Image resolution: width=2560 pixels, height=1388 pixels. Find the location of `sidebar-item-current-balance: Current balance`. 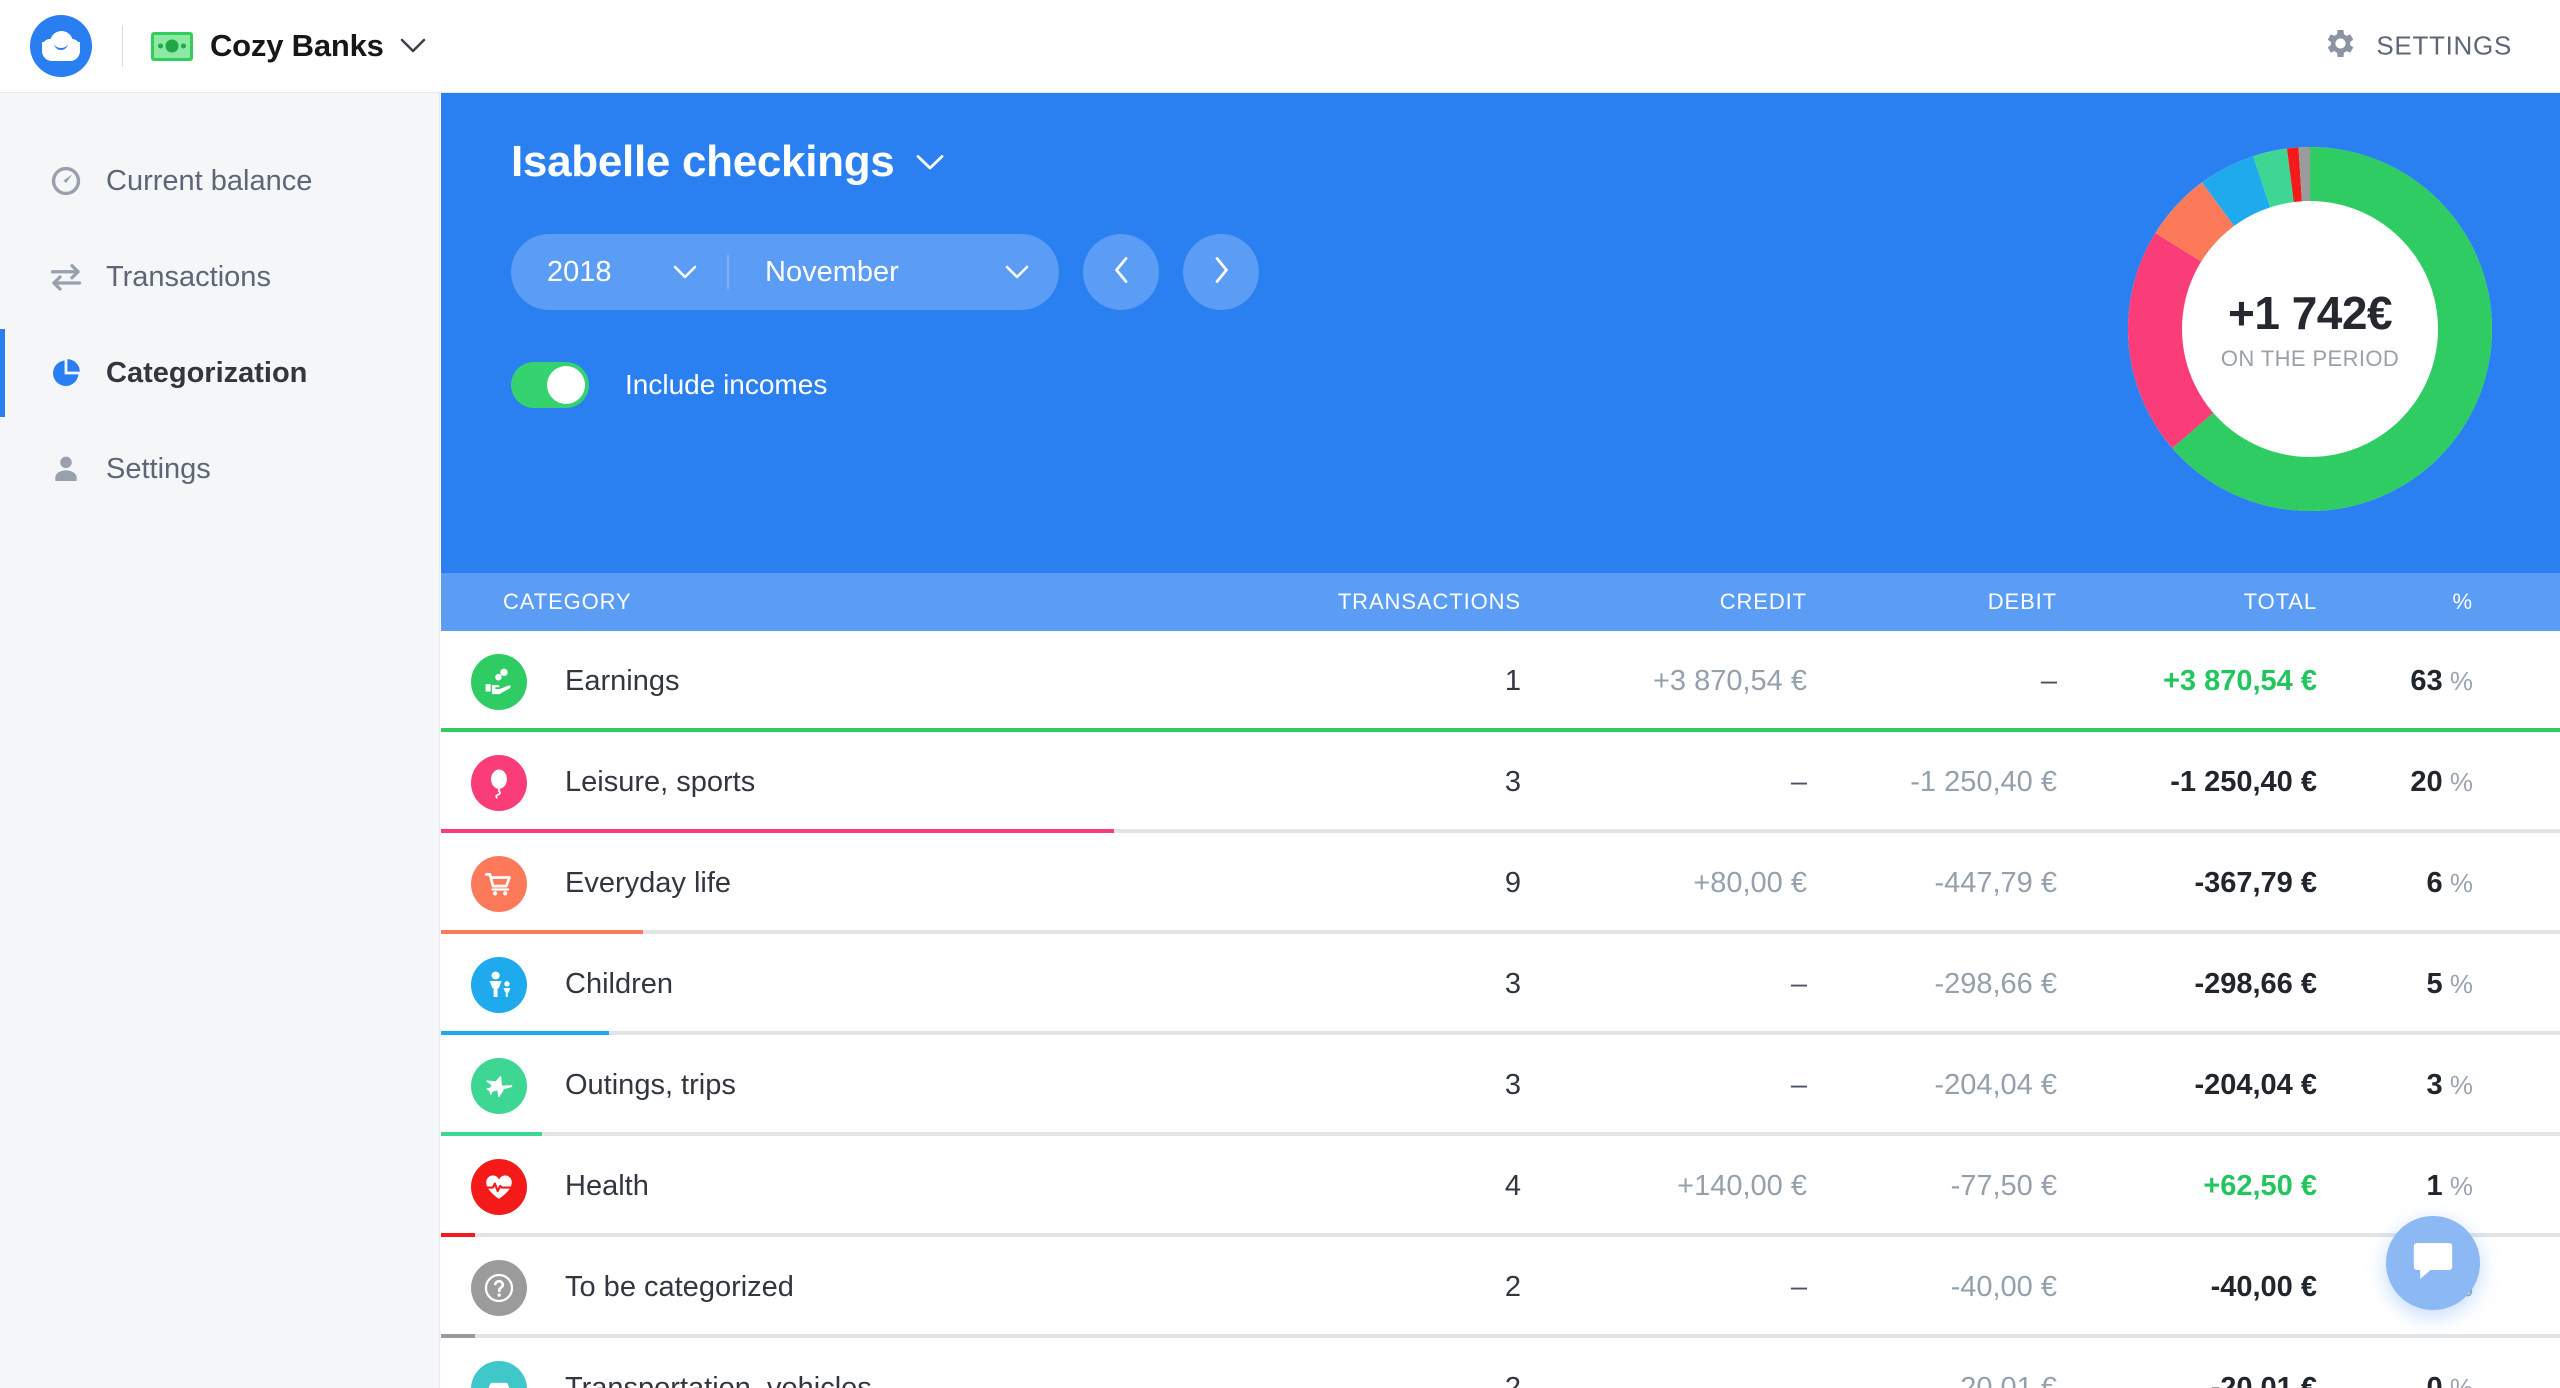

sidebar-item-current-balance: Current balance is located at coordinates (219, 181).